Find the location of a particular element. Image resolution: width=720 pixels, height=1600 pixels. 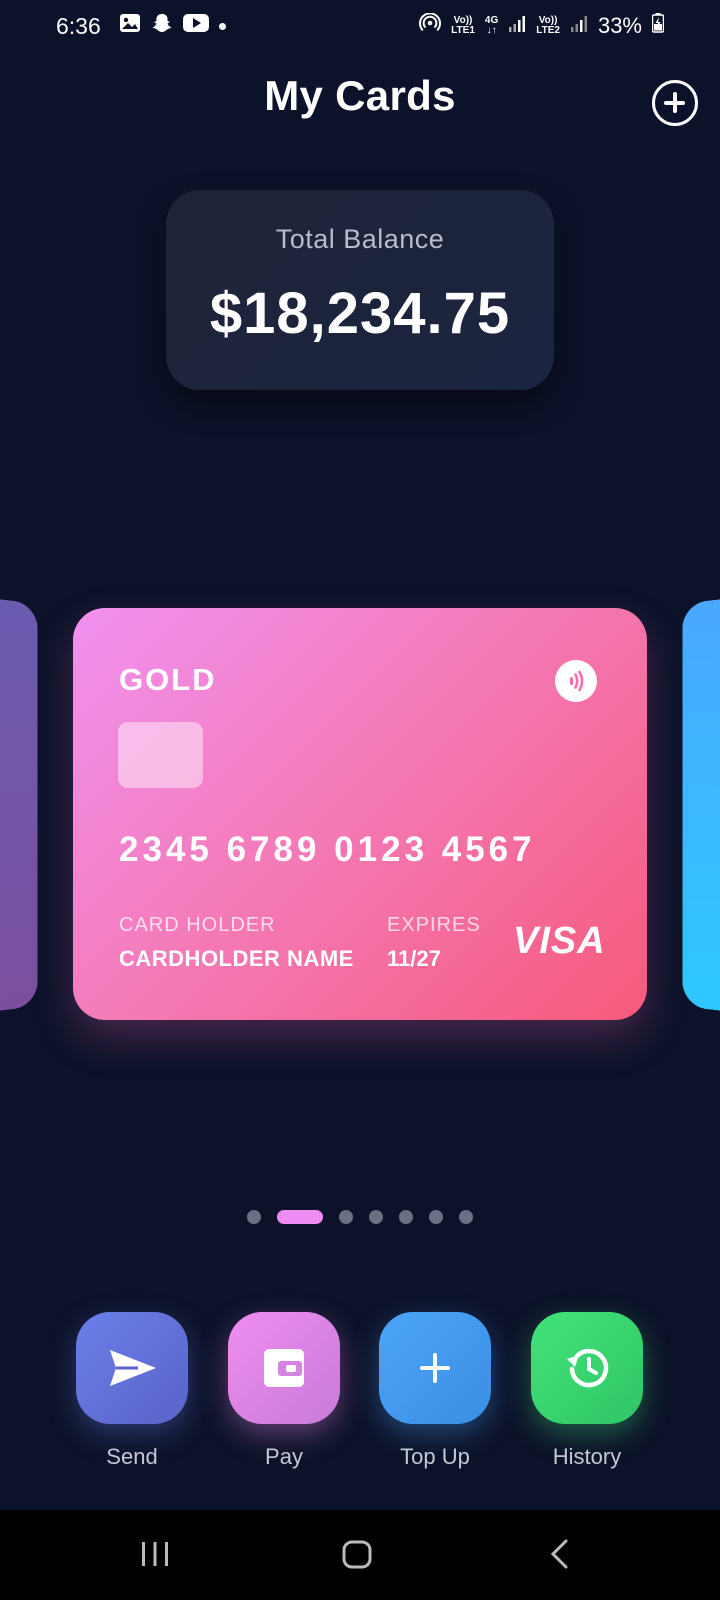

back-icon is located at coordinates (559, 1554).